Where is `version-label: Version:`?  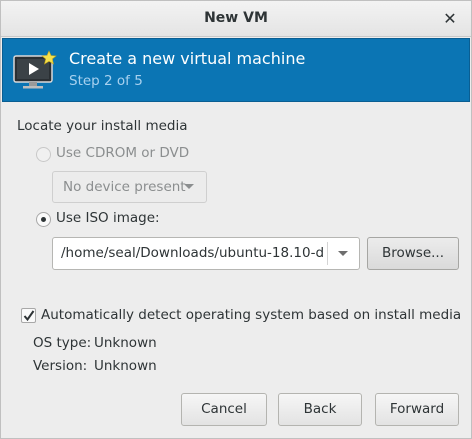 version-label: Version: is located at coordinates (60, 366).